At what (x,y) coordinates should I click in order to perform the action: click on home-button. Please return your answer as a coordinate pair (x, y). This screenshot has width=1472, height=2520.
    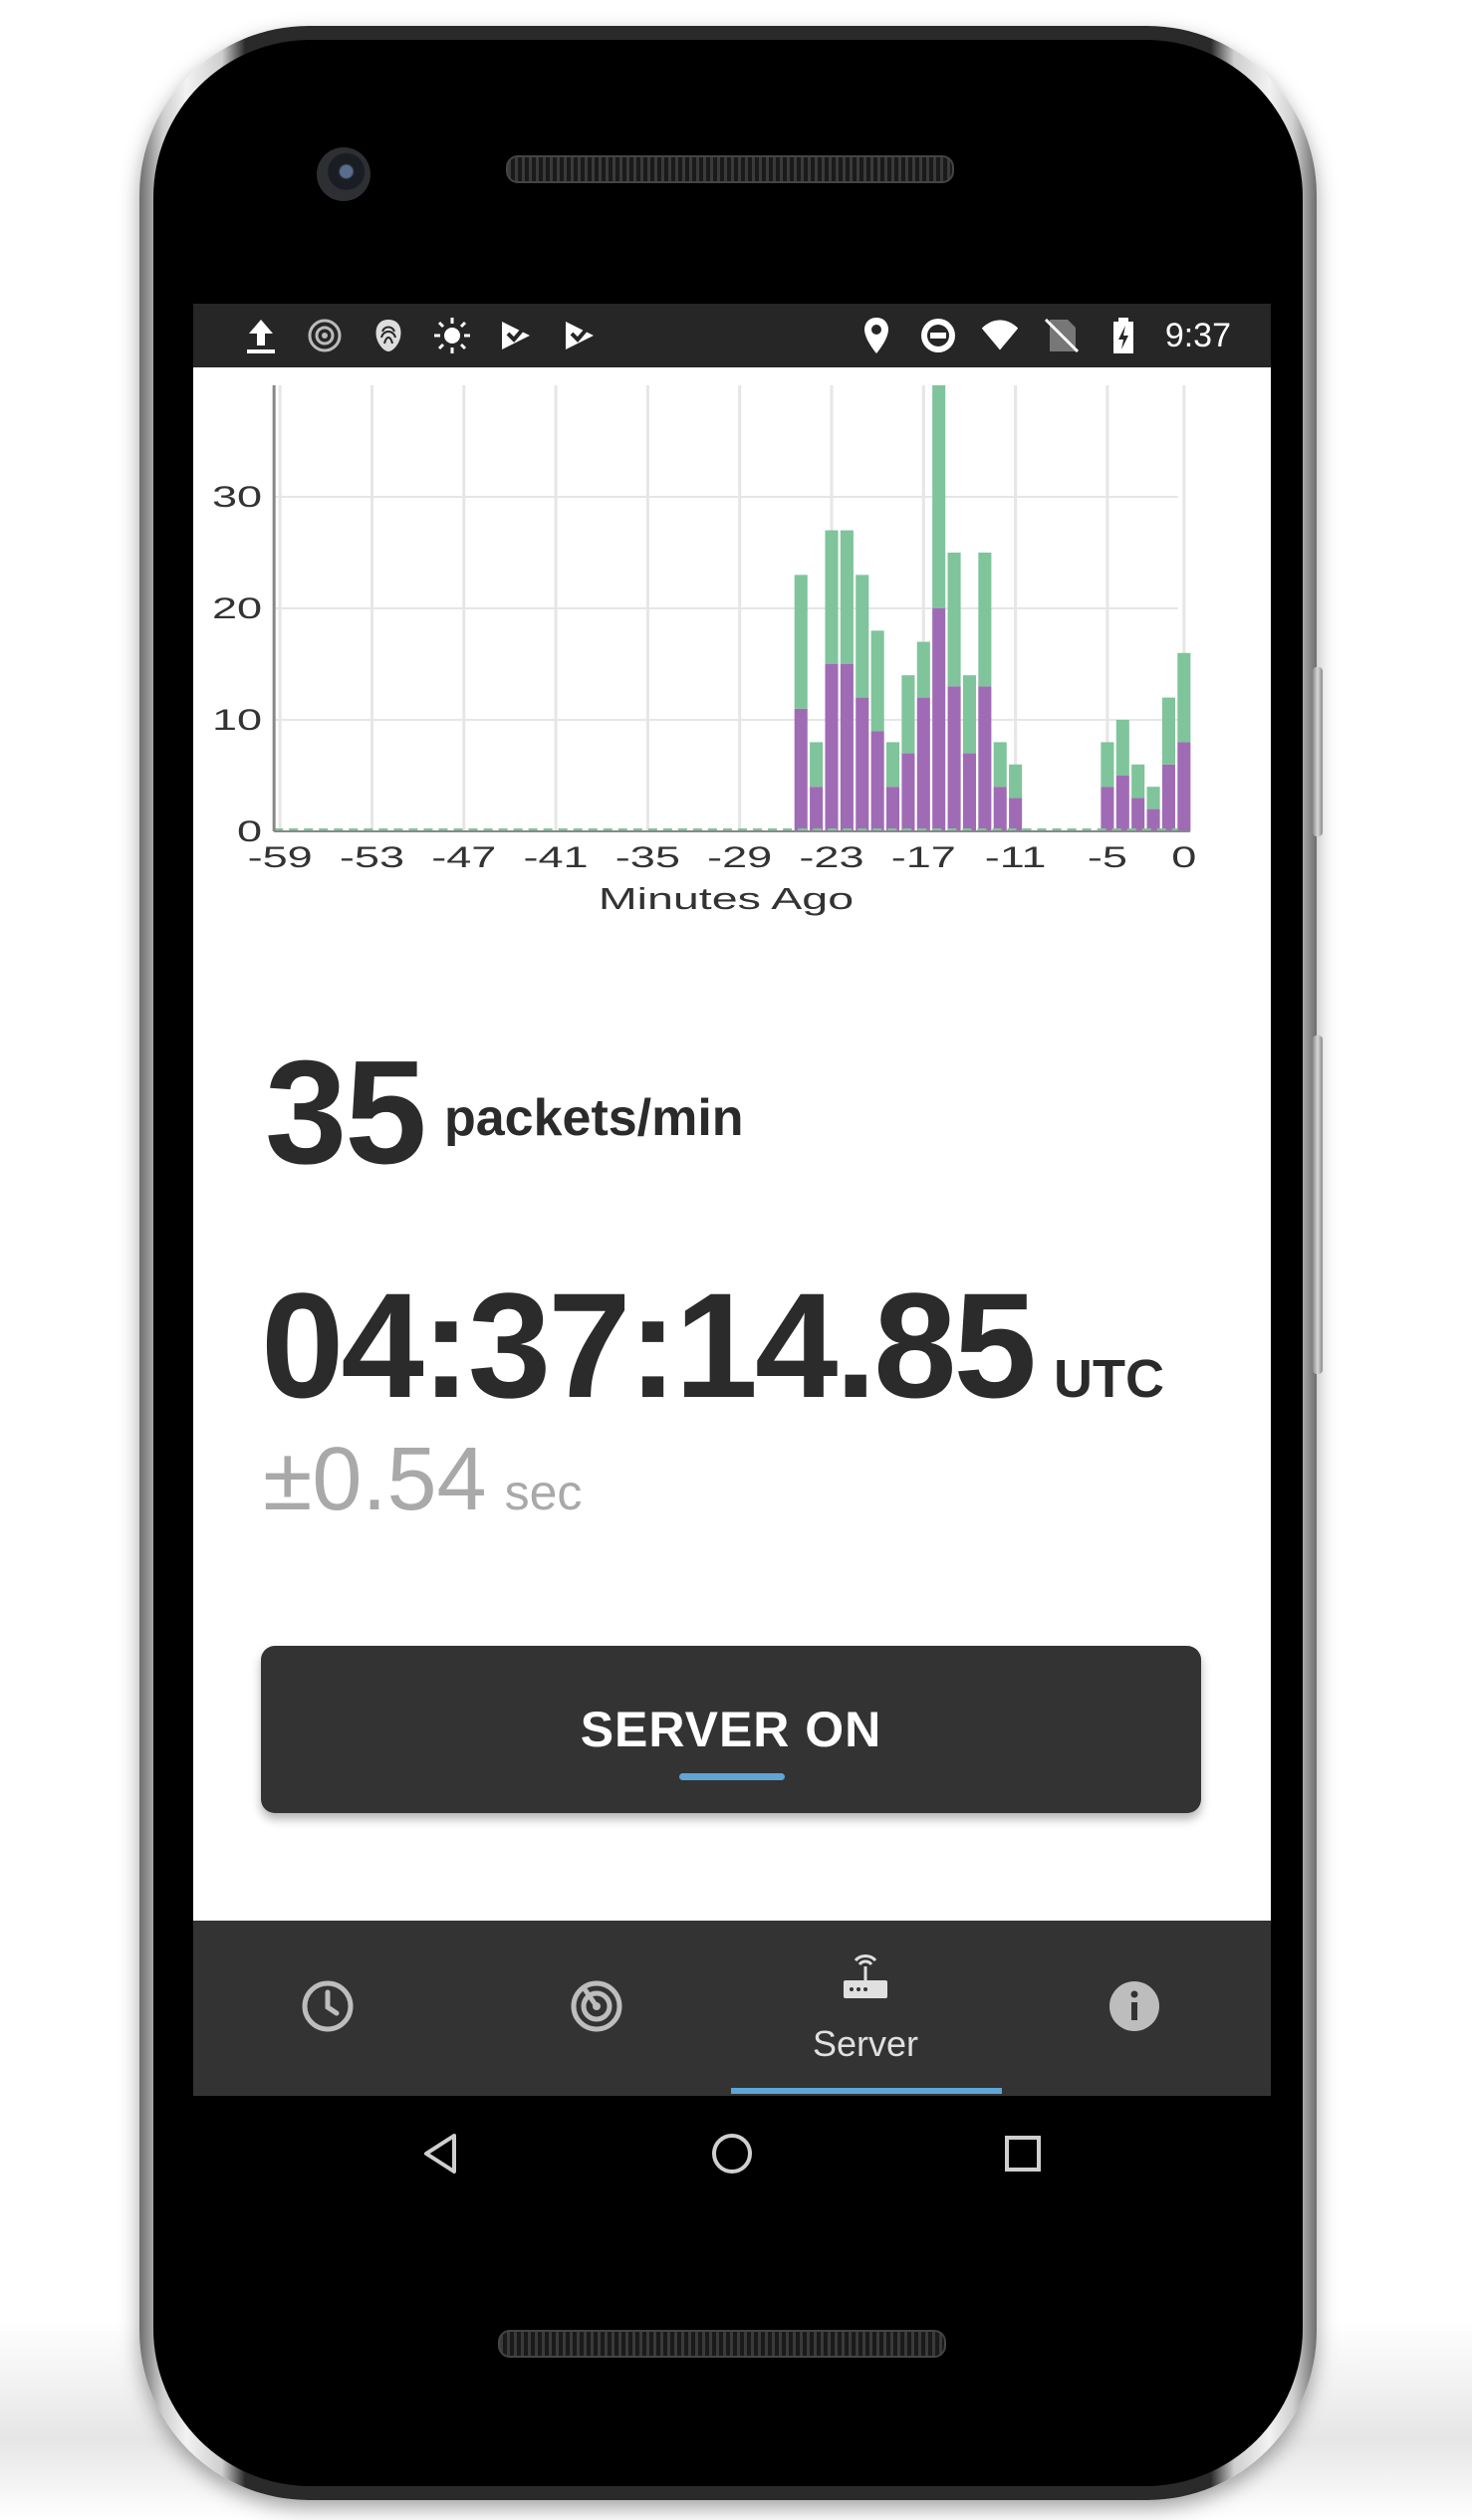
    Looking at the image, I should click on (732, 2155).